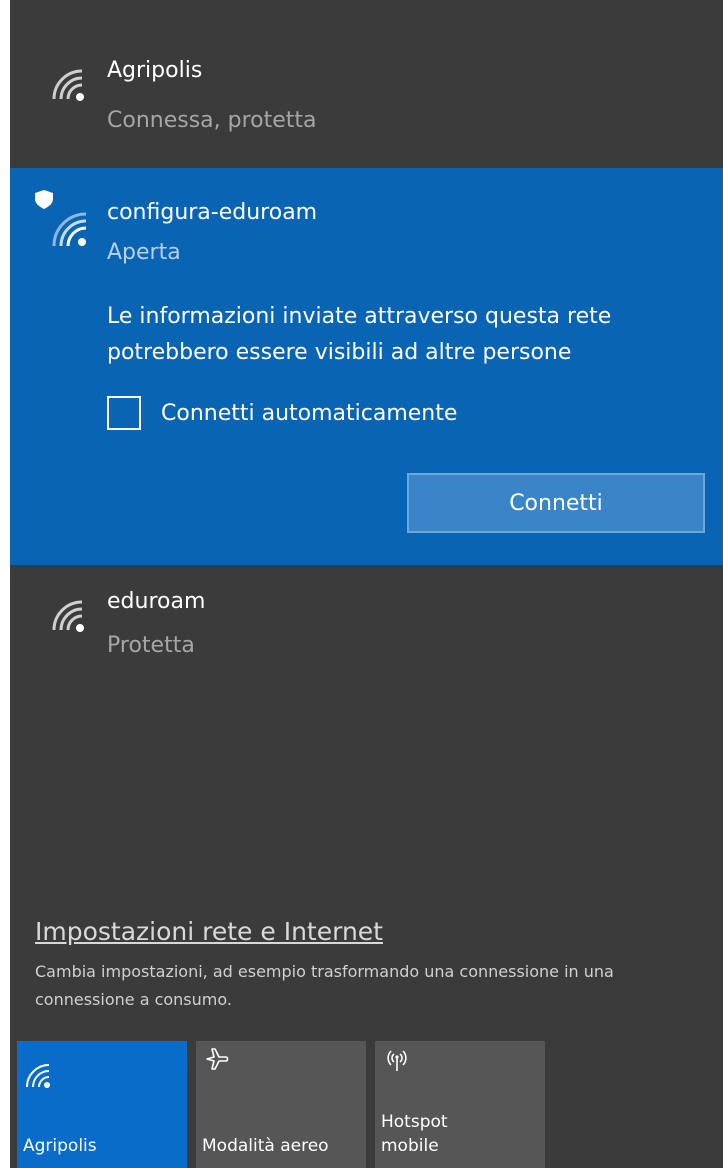  Describe the element at coordinates (460, 1104) in the screenshot. I see `mobile-hotspot-tile: Hotspot mobile` at that location.